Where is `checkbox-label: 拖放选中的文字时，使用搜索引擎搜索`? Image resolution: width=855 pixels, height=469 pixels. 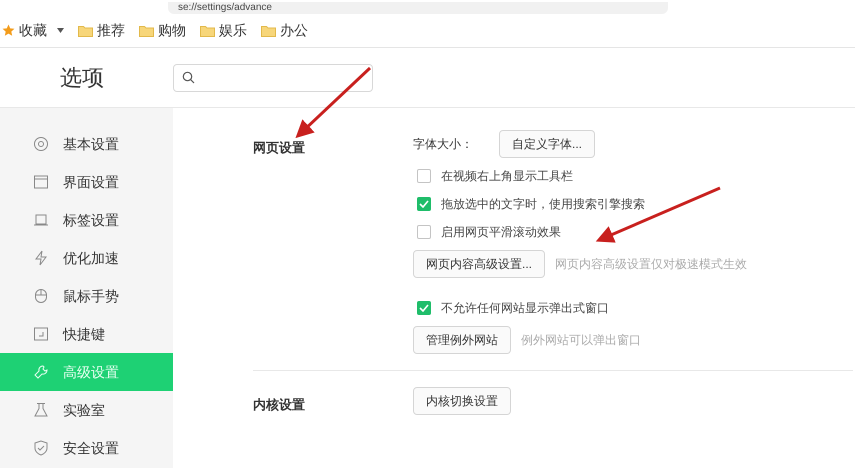 checkbox-label: 拖放选中的文字时，使用搜索引擎搜索 is located at coordinates (543, 204).